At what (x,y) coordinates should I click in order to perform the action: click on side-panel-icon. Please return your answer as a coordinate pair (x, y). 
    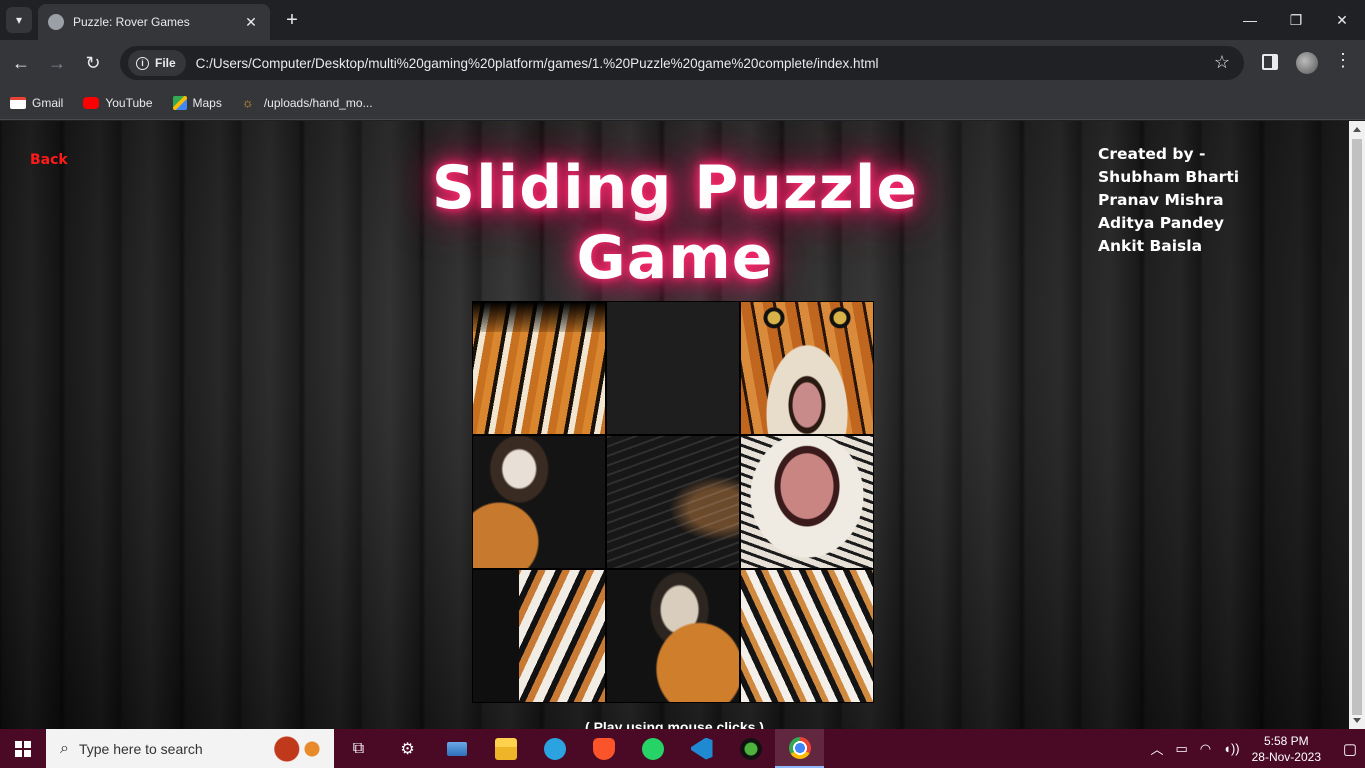
    Looking at the image, I should click on (1270, 62).